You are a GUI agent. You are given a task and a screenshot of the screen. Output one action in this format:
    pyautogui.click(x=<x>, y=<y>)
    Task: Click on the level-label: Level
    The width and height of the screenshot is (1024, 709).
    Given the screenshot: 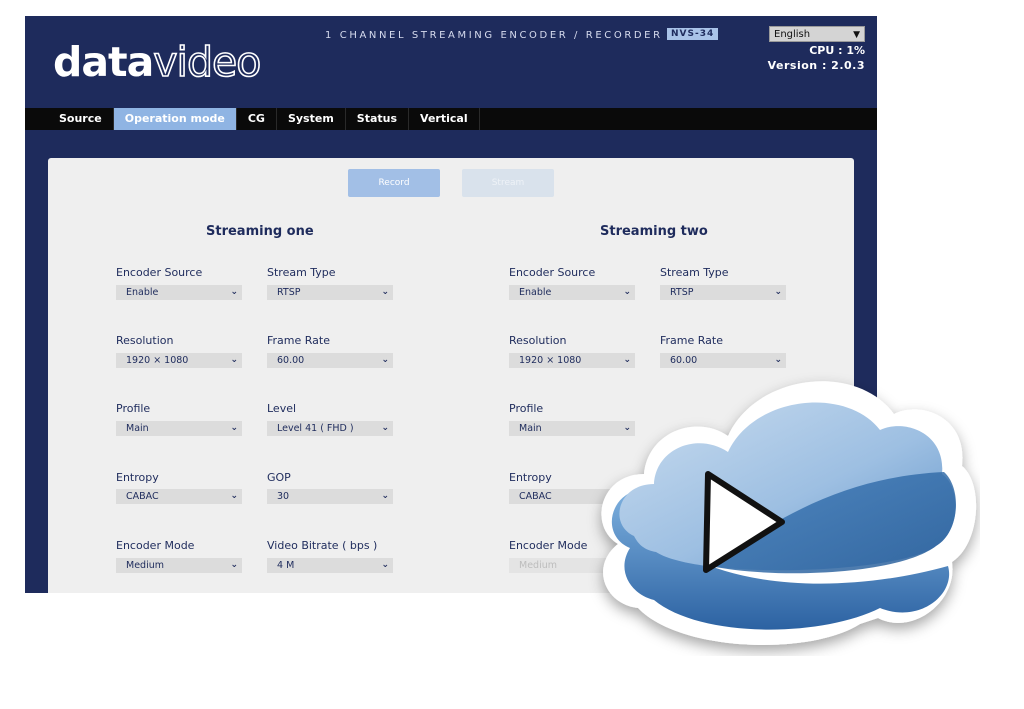 What is the action you would take?
    pyautogui.click(x=282, y=408)
    